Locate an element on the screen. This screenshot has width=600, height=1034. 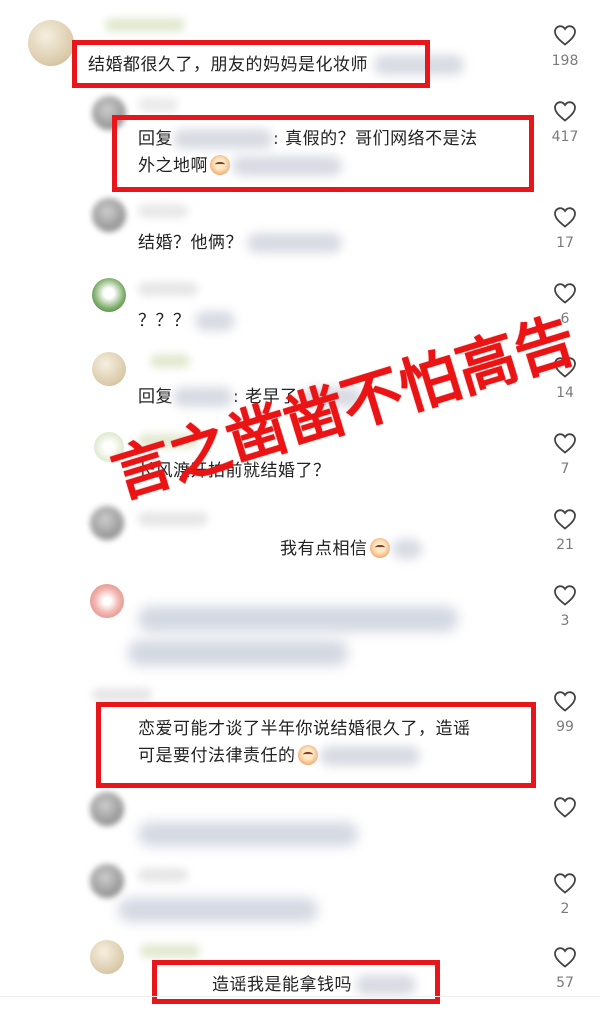
like-count: 417 is located at coordinates (565, 137).